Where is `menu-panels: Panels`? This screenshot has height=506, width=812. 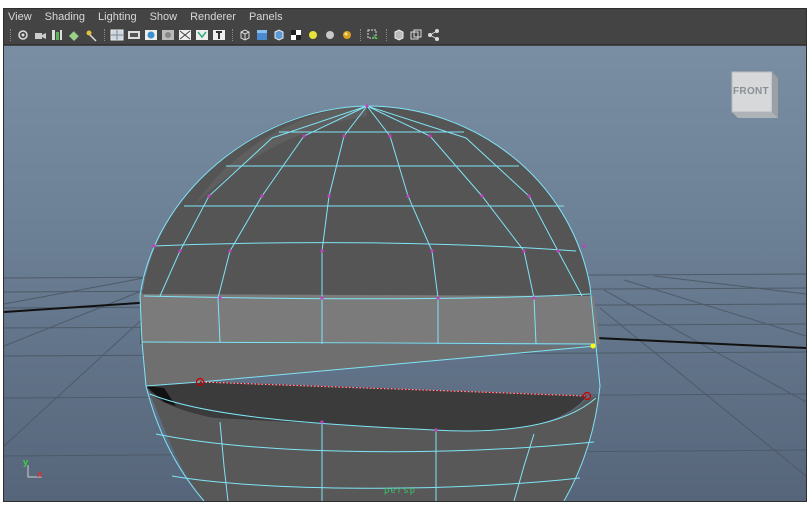
menu-panels: Panels is located at coordinates (266, 17).